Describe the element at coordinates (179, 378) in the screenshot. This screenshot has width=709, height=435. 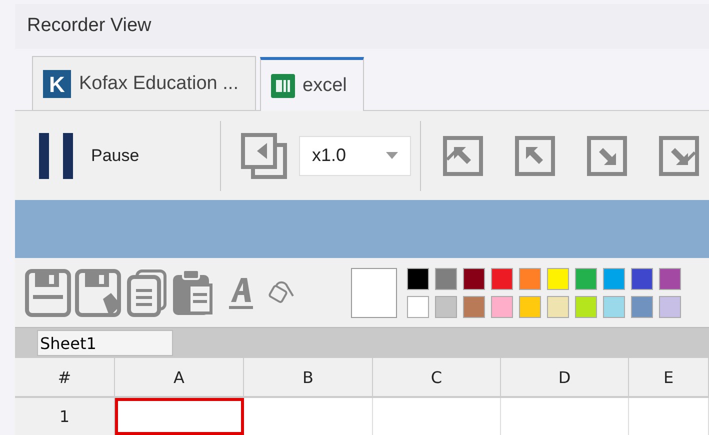
I see `column-header: A` at that location.